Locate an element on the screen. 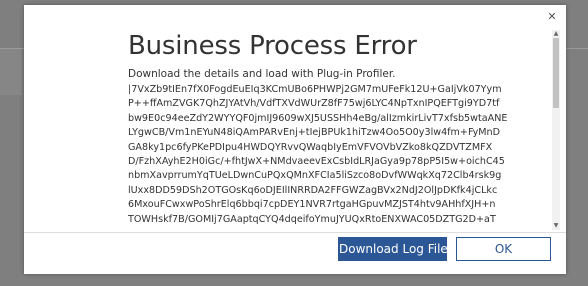 The image size is (588, 286). ok-button: OK is located at coordinates (503, 249).